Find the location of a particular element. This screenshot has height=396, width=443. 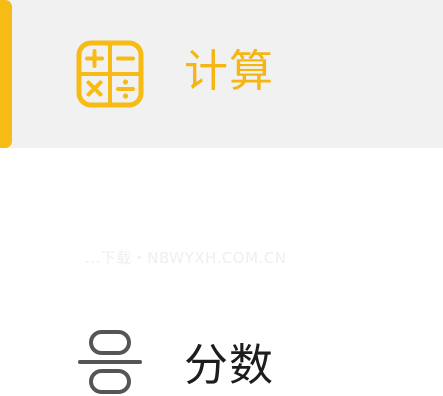

fraction-icon is located at coordinates (110, 362).